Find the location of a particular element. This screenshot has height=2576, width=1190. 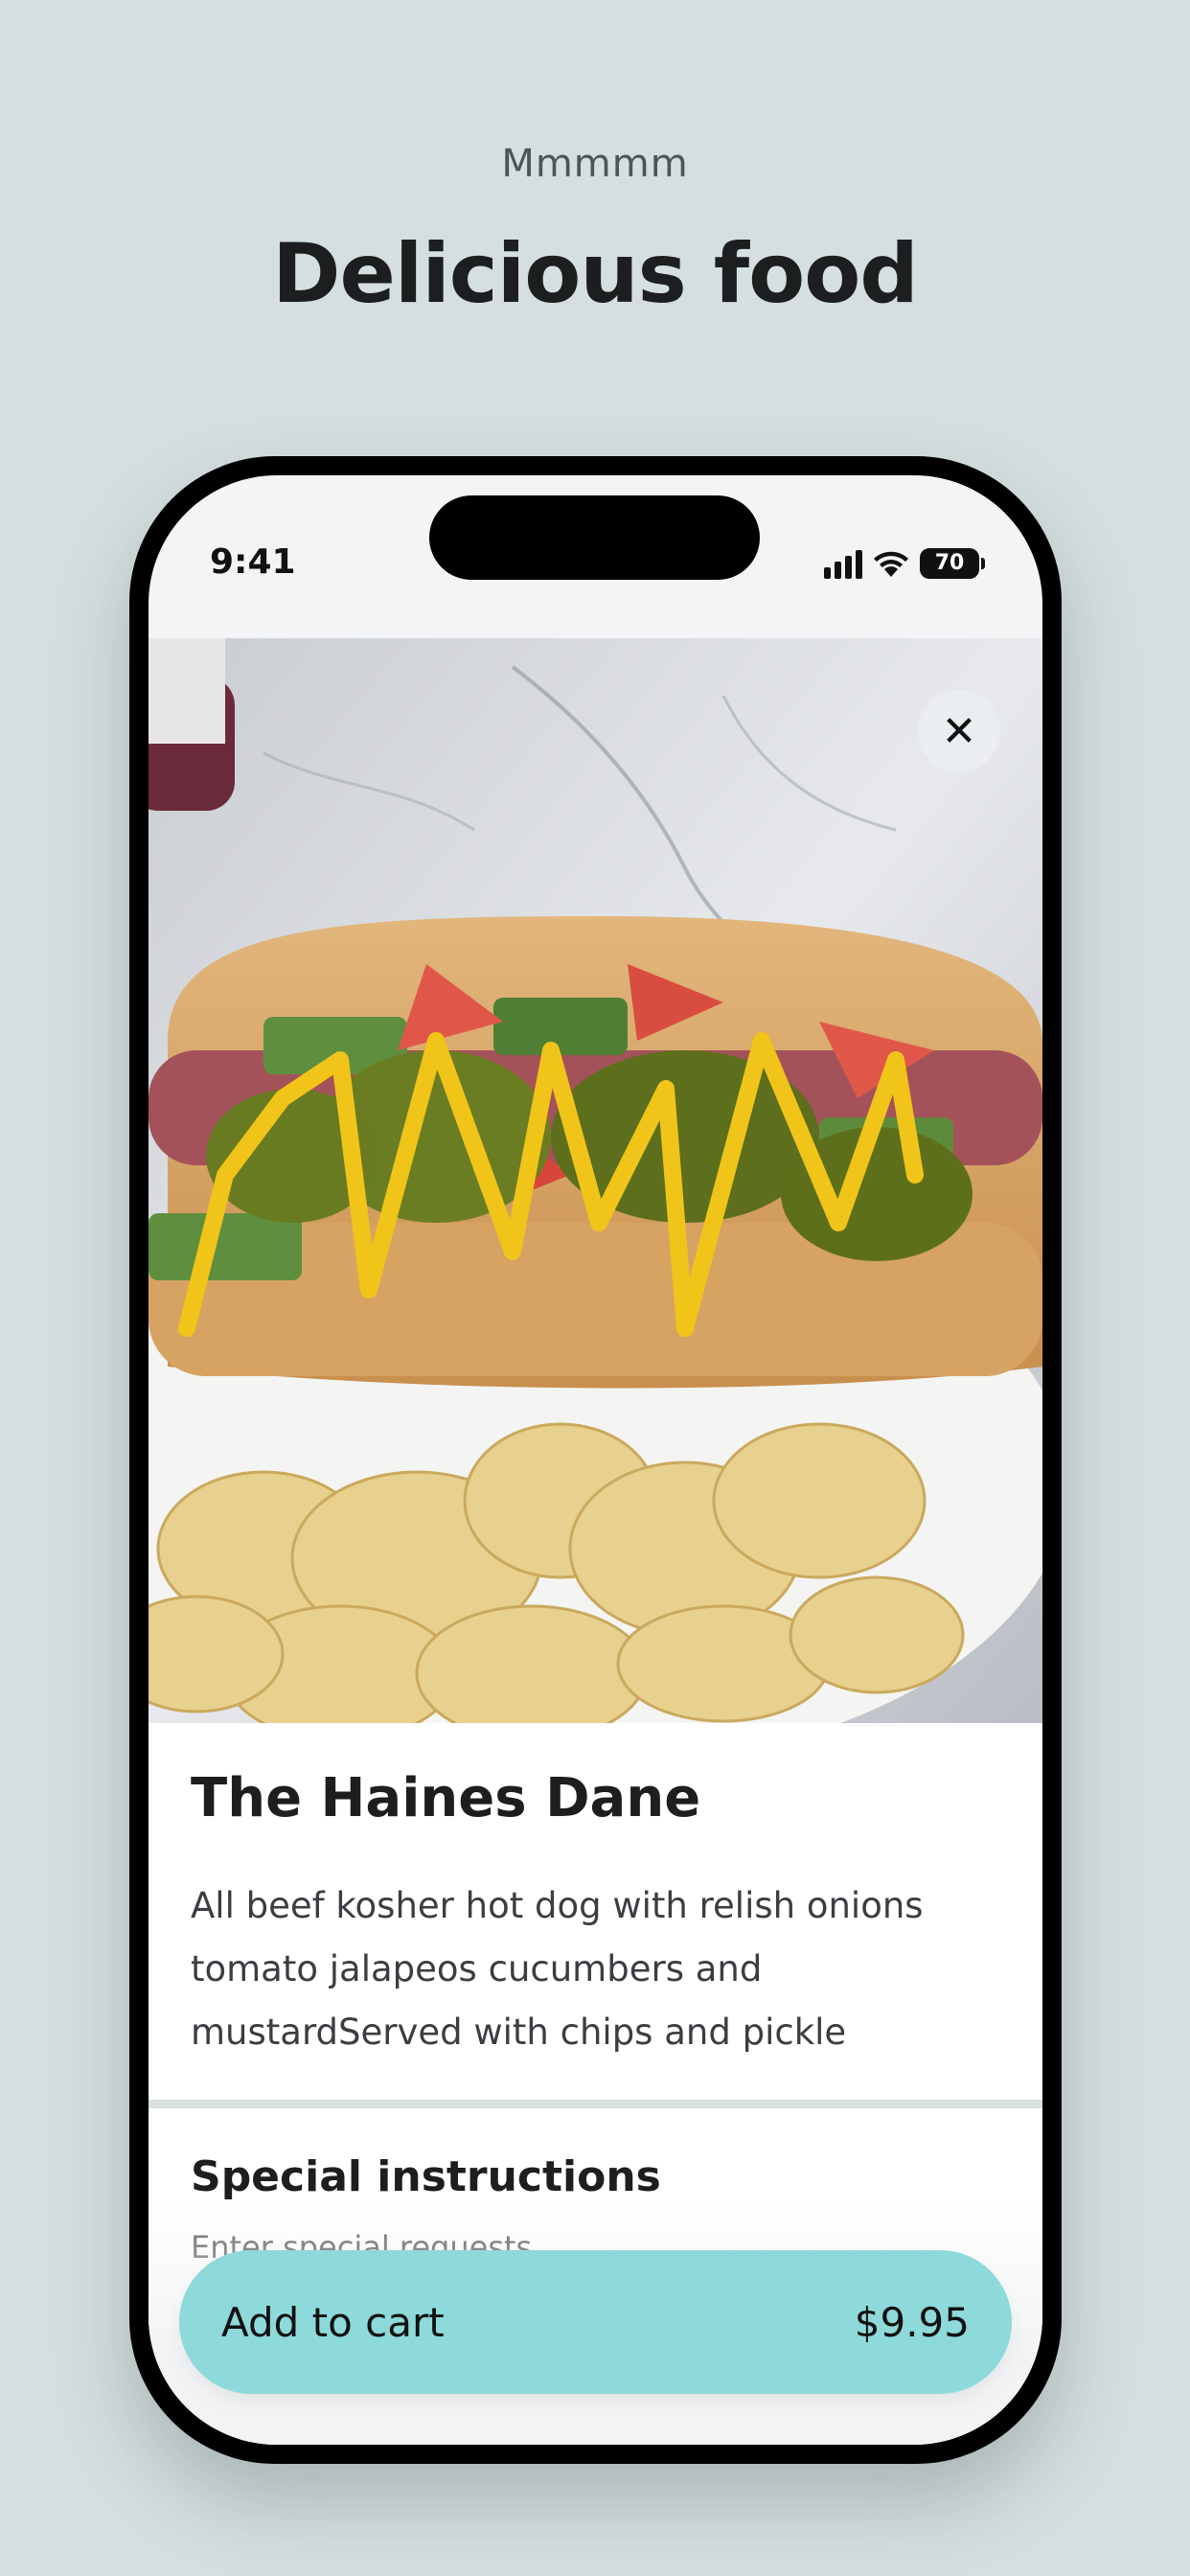

section-divider is located at coordinates (595, 2104).